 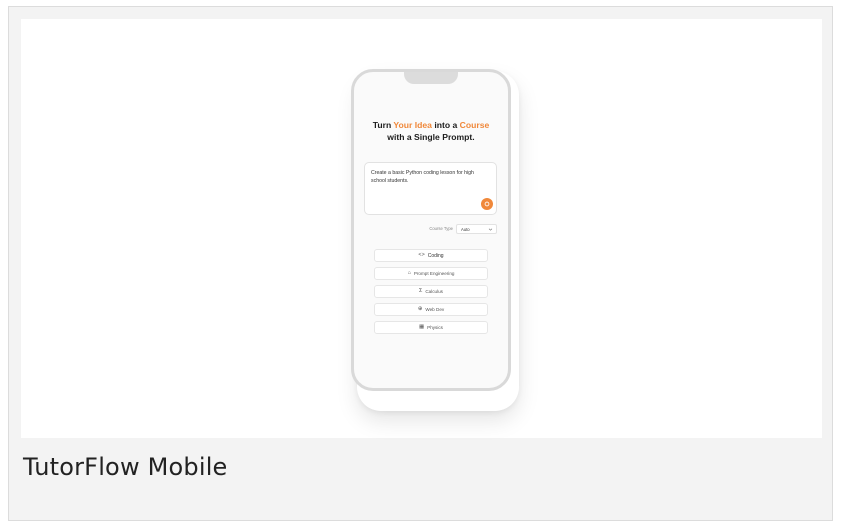 What do you see at coordinates (435, 309) in the screenshot?
I see `category-label: Web Dev` at bounding box center [435, 309].